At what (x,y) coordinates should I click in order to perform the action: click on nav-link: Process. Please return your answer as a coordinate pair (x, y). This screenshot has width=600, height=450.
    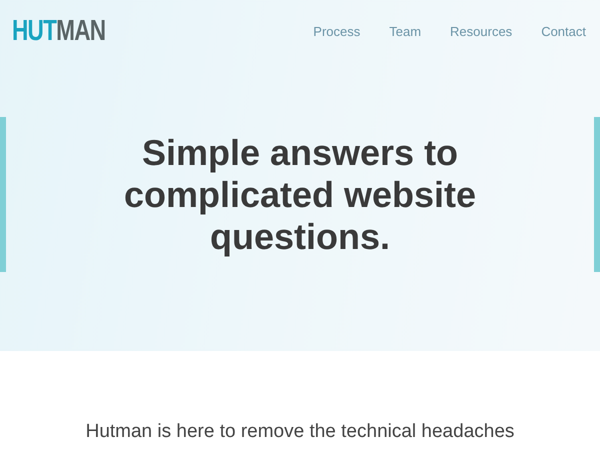
    Looking at the image, I should click on (336, 31).